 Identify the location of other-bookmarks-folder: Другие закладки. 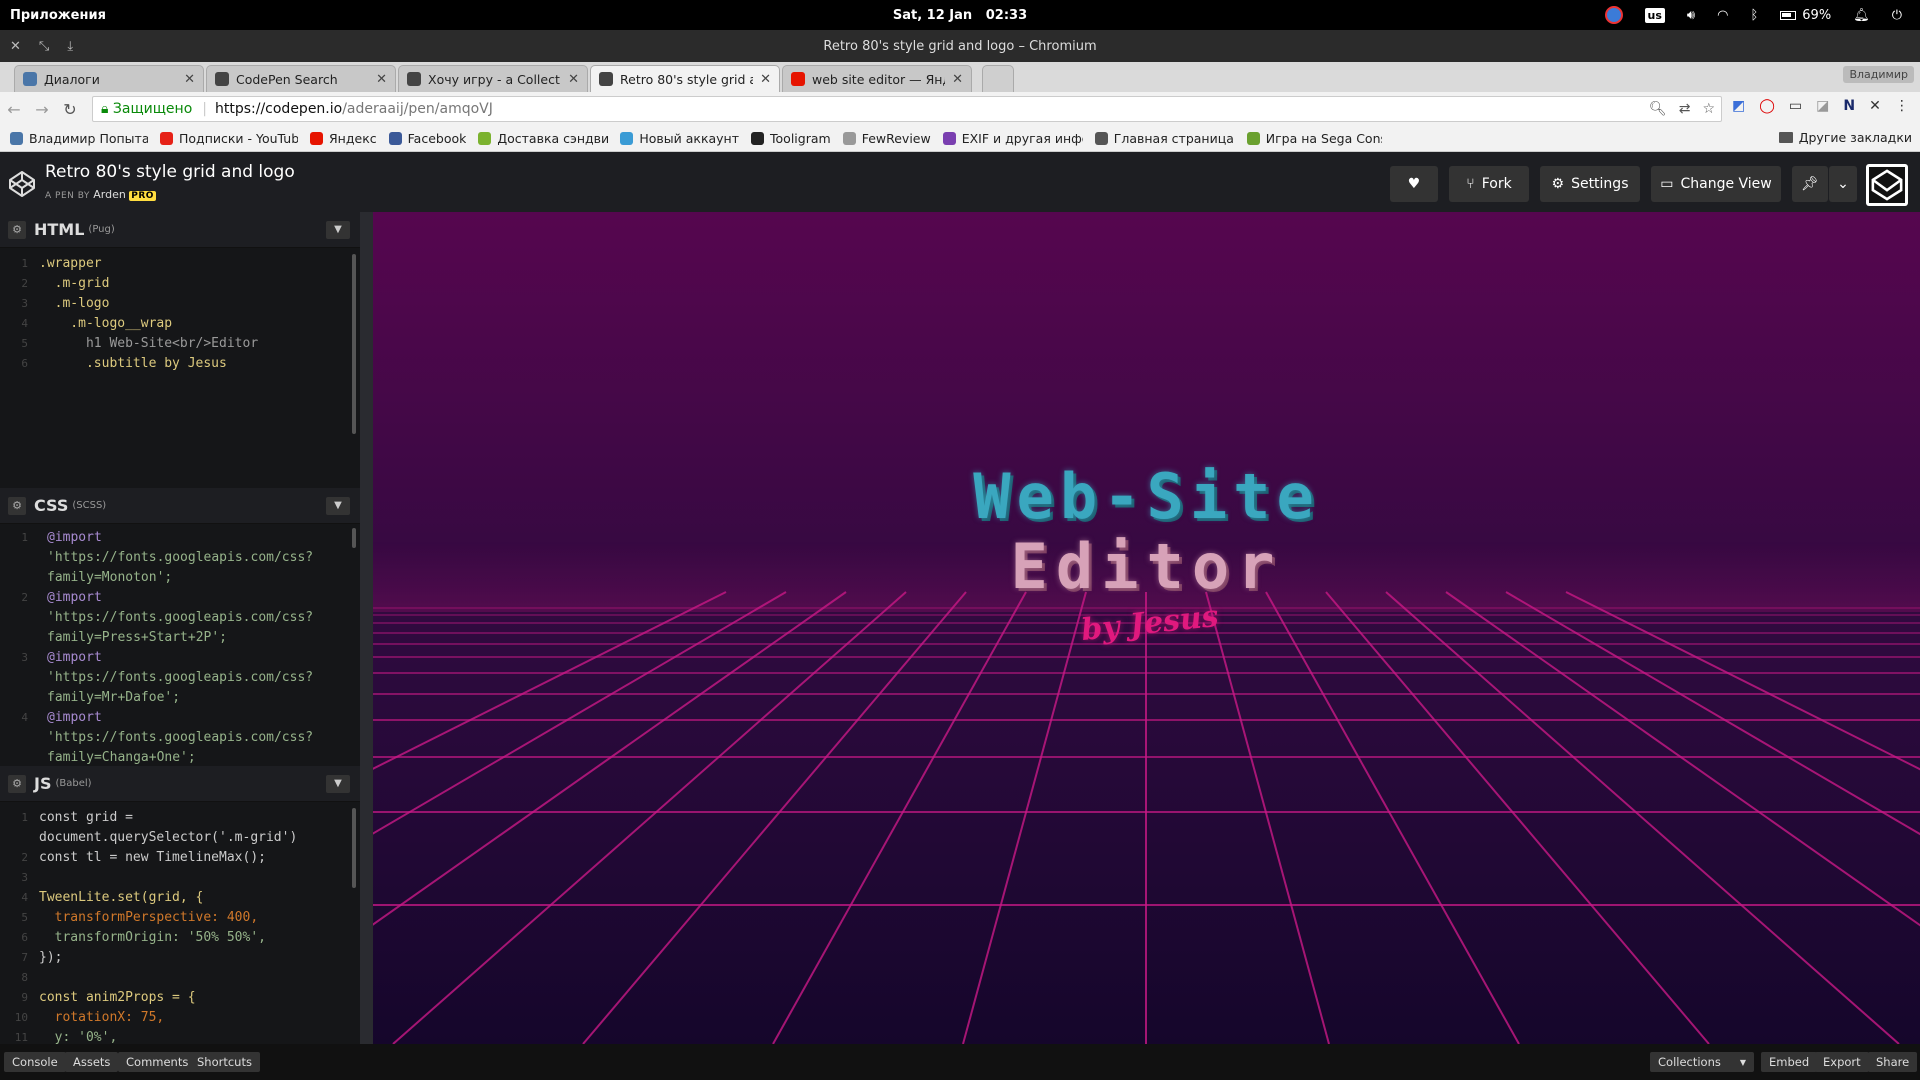
(1845, 137).